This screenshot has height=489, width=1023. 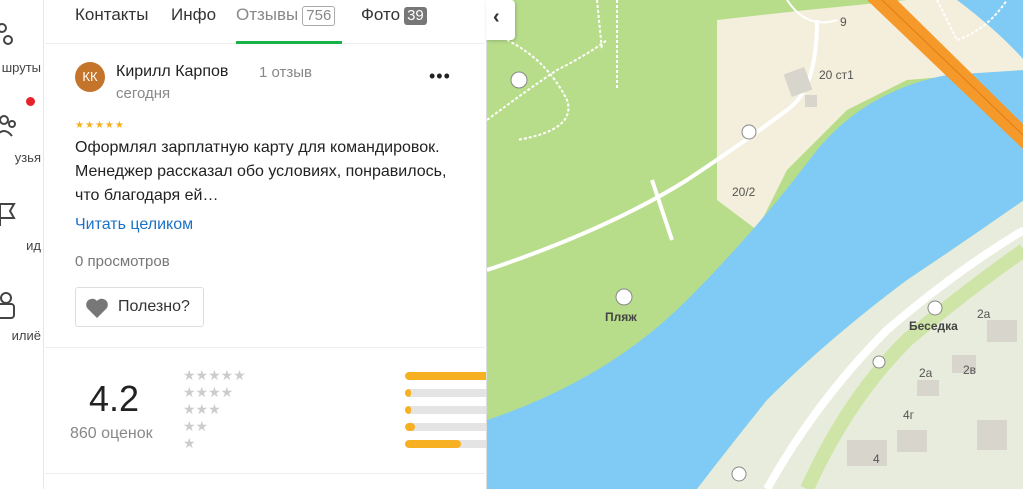 I want to click on rating-summary: 4.2 860 оценок ★★★★★ ★★★★ ★★★ ★★ ★, so click(x=321, y=410).